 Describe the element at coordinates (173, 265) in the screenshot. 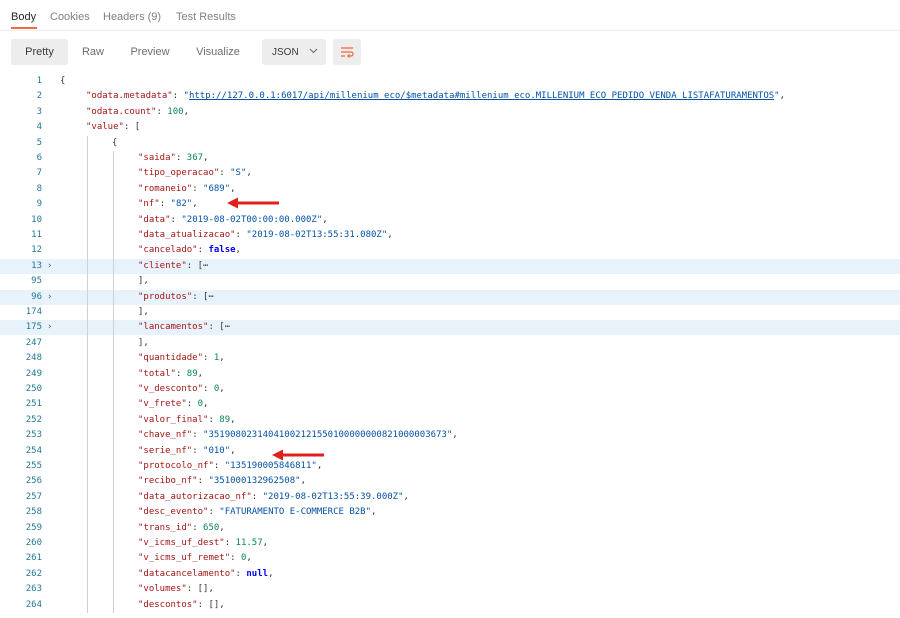

I see `code-text: "cliente": [⋯` at that location.